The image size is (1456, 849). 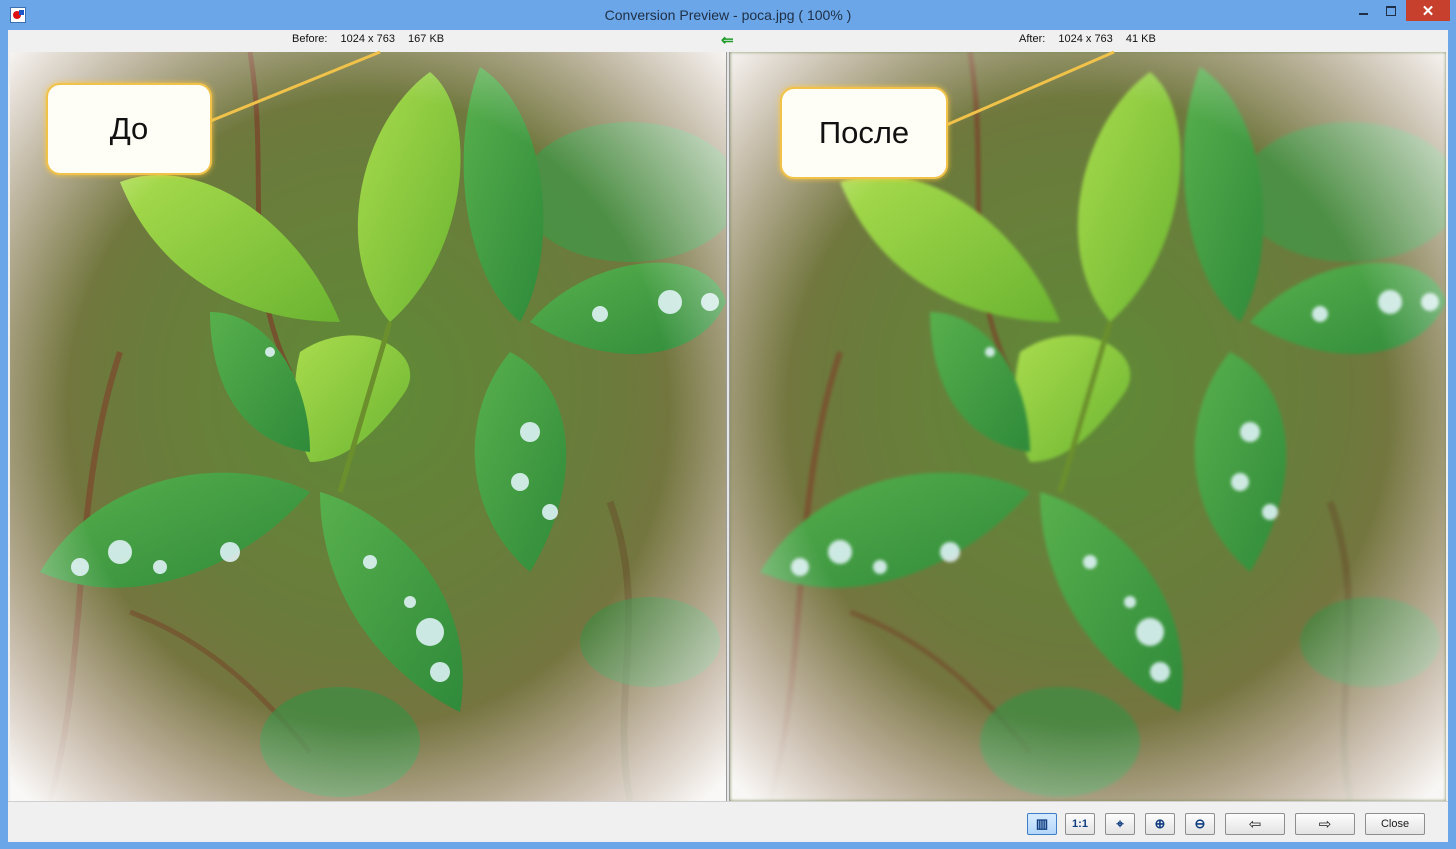 I want to click on before-callout: До, so click(x=129, y=129).